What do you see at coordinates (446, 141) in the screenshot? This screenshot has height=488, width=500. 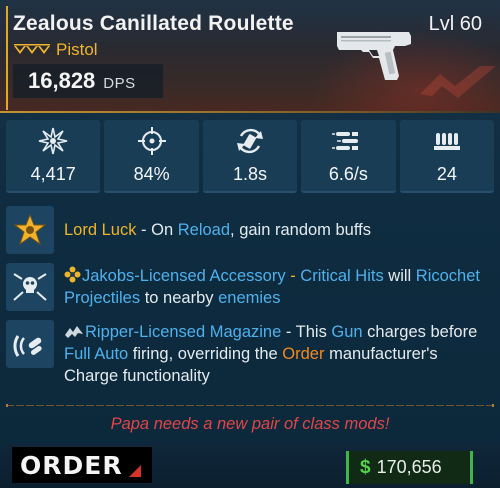 I see `magazine-size-icon` at bounding box center [446, 141].